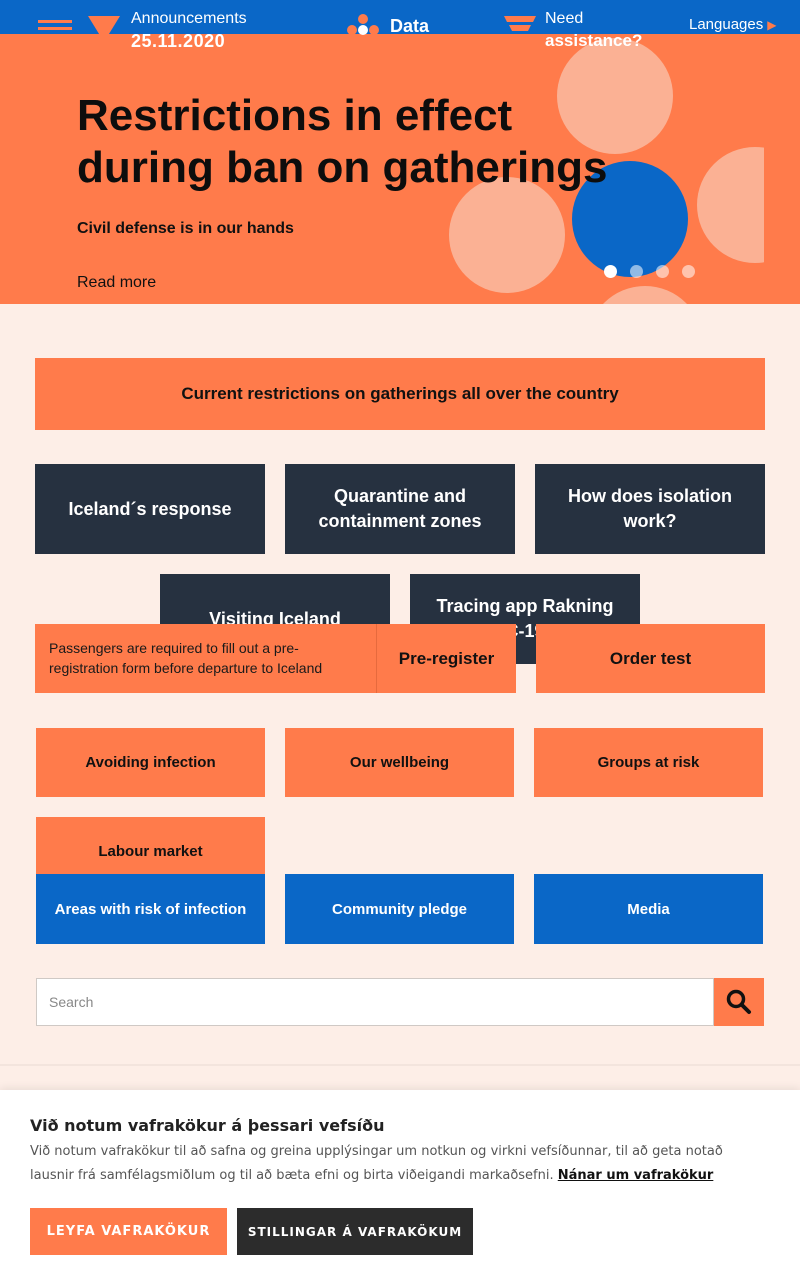  Describe the element at coordinates (150, 909) in the screenshot. I see `areas-risk-tile: Areas with risk of infection` at that location.